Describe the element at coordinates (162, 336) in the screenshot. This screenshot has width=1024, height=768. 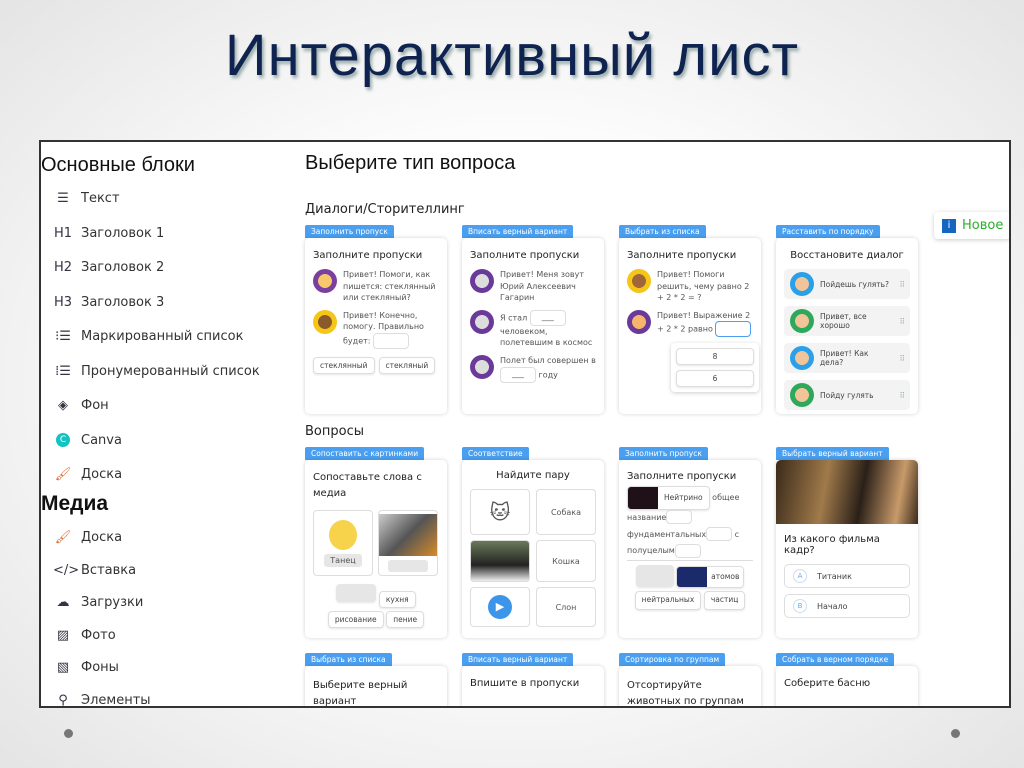
I see `sidebar-item-label: Маркированный список` at that location.